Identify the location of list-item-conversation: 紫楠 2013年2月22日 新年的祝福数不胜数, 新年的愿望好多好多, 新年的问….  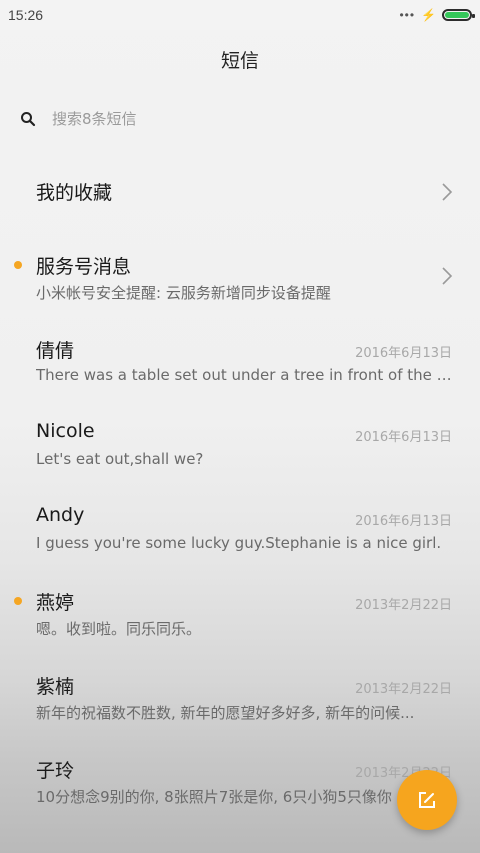
(240, 696).